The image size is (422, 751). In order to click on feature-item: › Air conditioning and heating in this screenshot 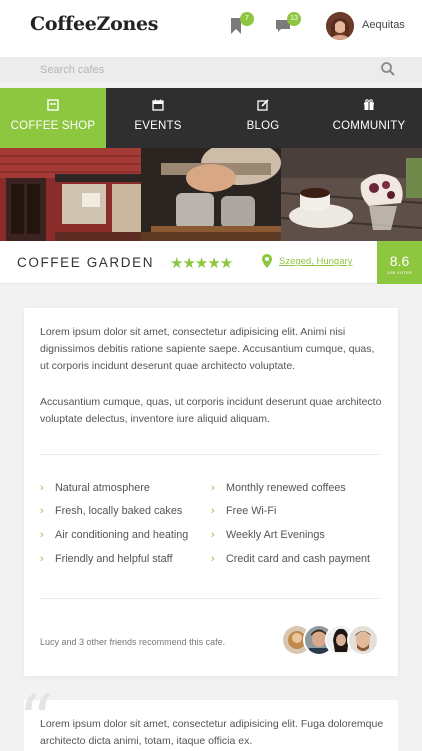, I will do `click(114, 535)`.